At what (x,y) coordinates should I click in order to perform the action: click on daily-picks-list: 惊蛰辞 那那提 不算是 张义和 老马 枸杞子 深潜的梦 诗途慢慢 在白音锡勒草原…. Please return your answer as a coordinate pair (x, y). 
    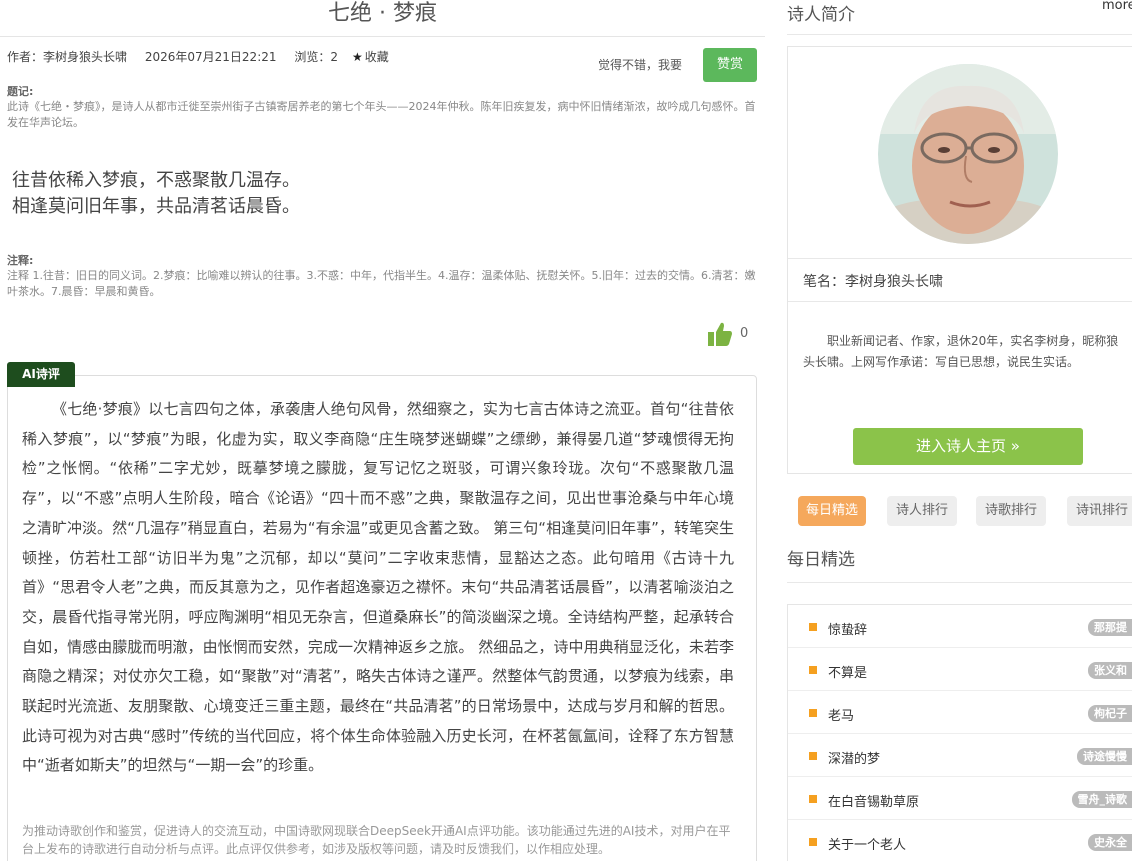
    Looking at the image, I should click on (959, 732).